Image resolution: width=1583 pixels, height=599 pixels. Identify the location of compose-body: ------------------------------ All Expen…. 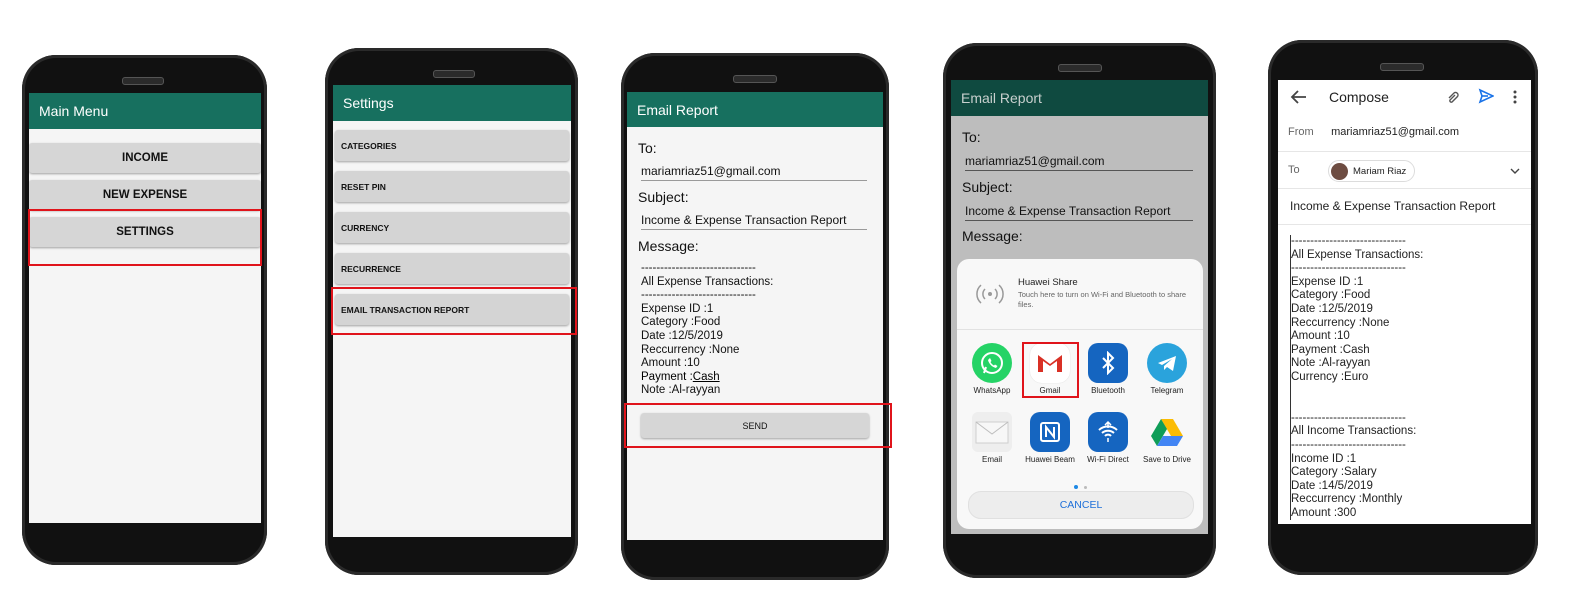
(1356, 378).